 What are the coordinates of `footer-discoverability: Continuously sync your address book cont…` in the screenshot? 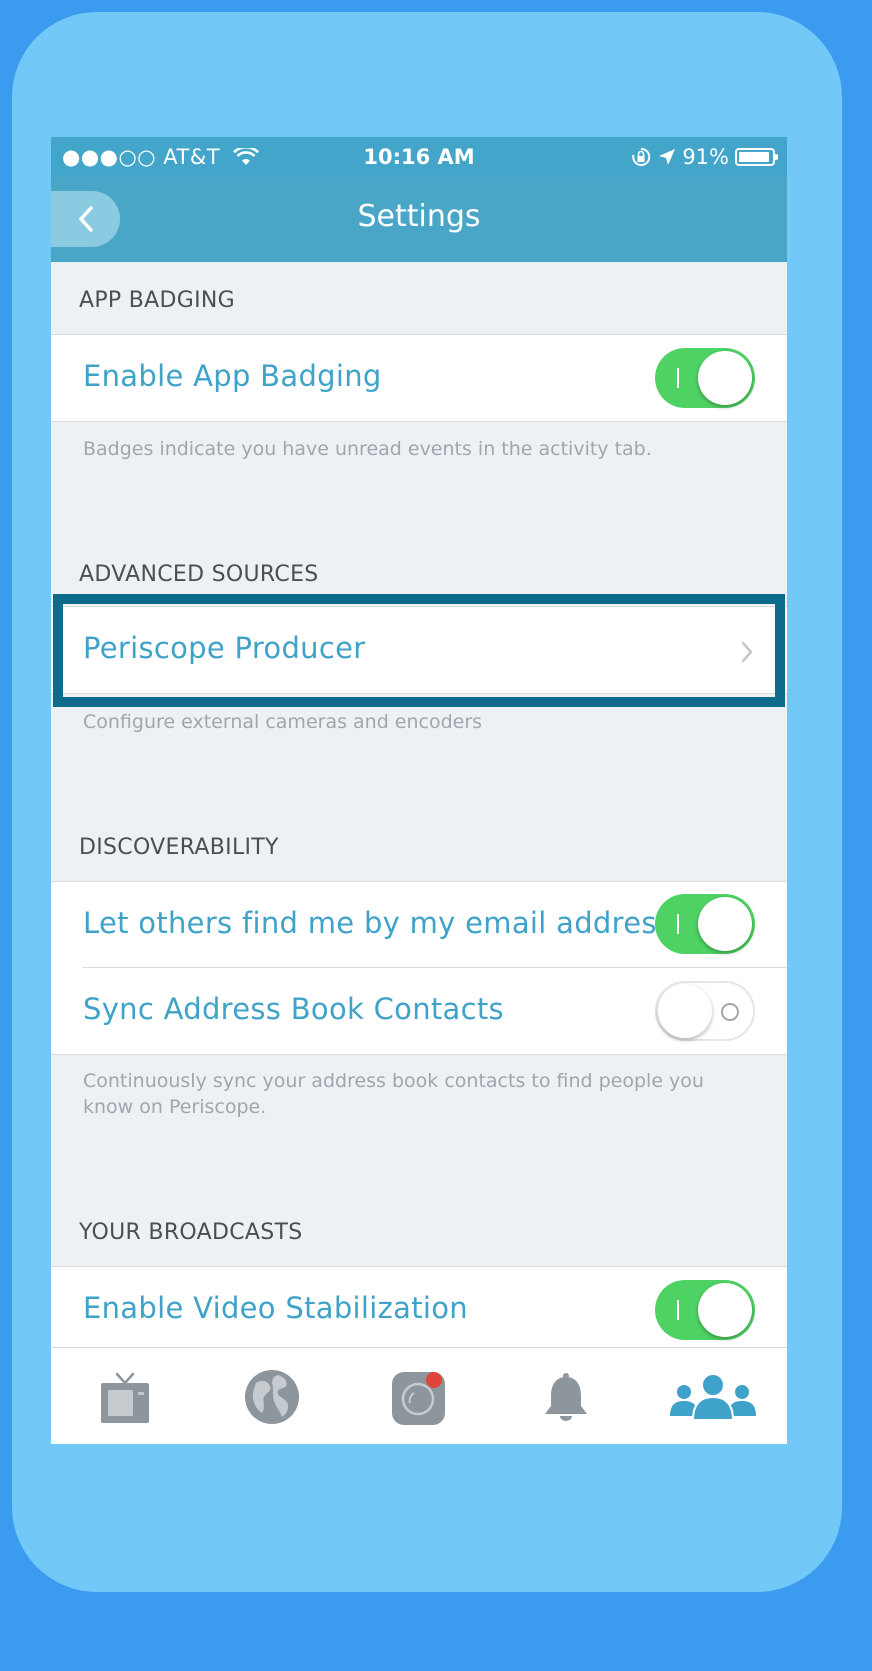 It's located at (393, 1094).